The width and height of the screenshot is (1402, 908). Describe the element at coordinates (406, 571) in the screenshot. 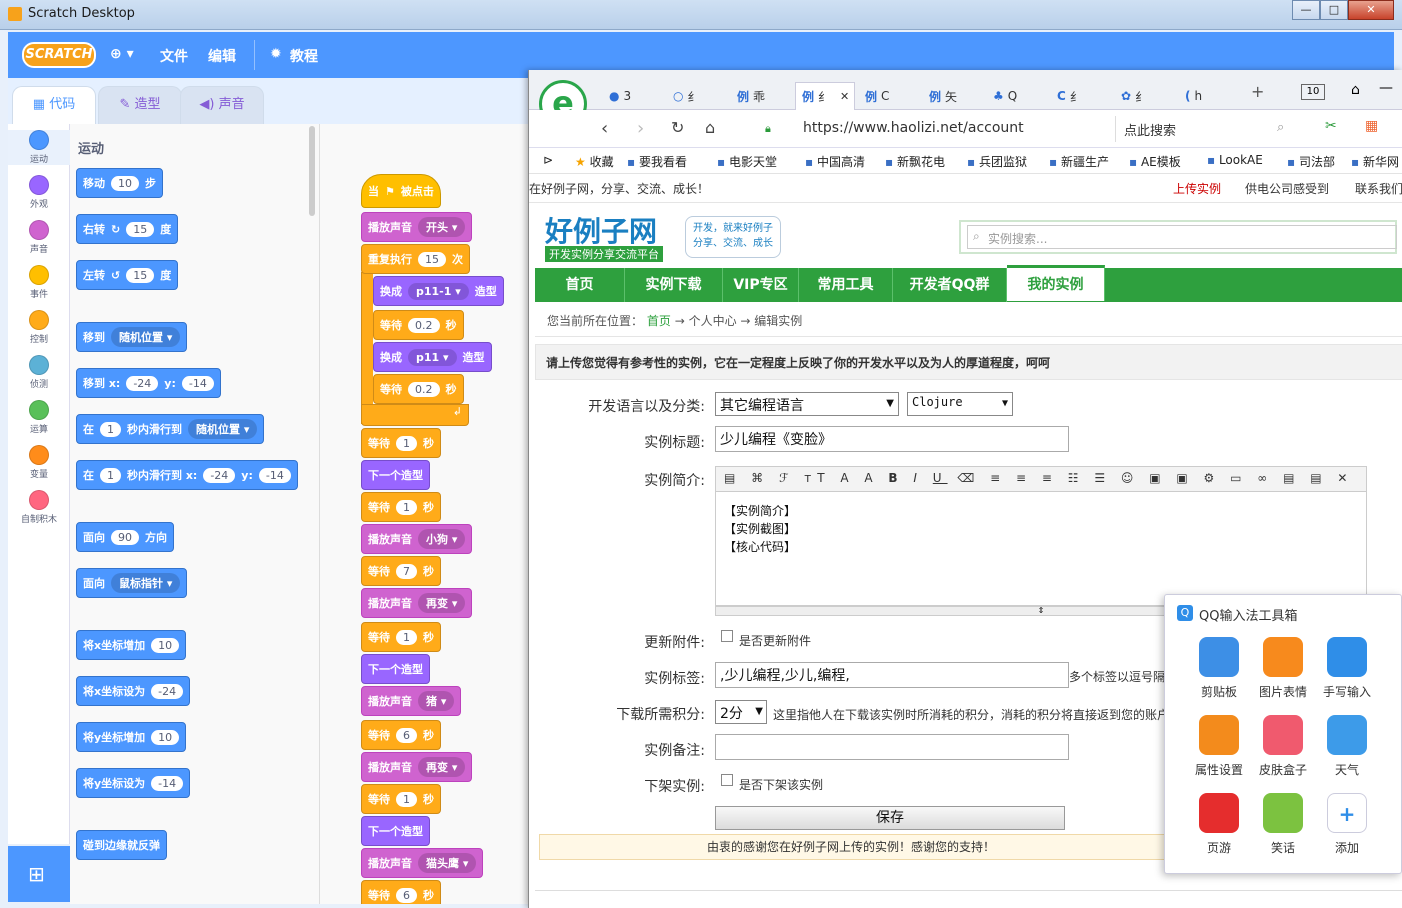

I see `number-input: 7` at that location.